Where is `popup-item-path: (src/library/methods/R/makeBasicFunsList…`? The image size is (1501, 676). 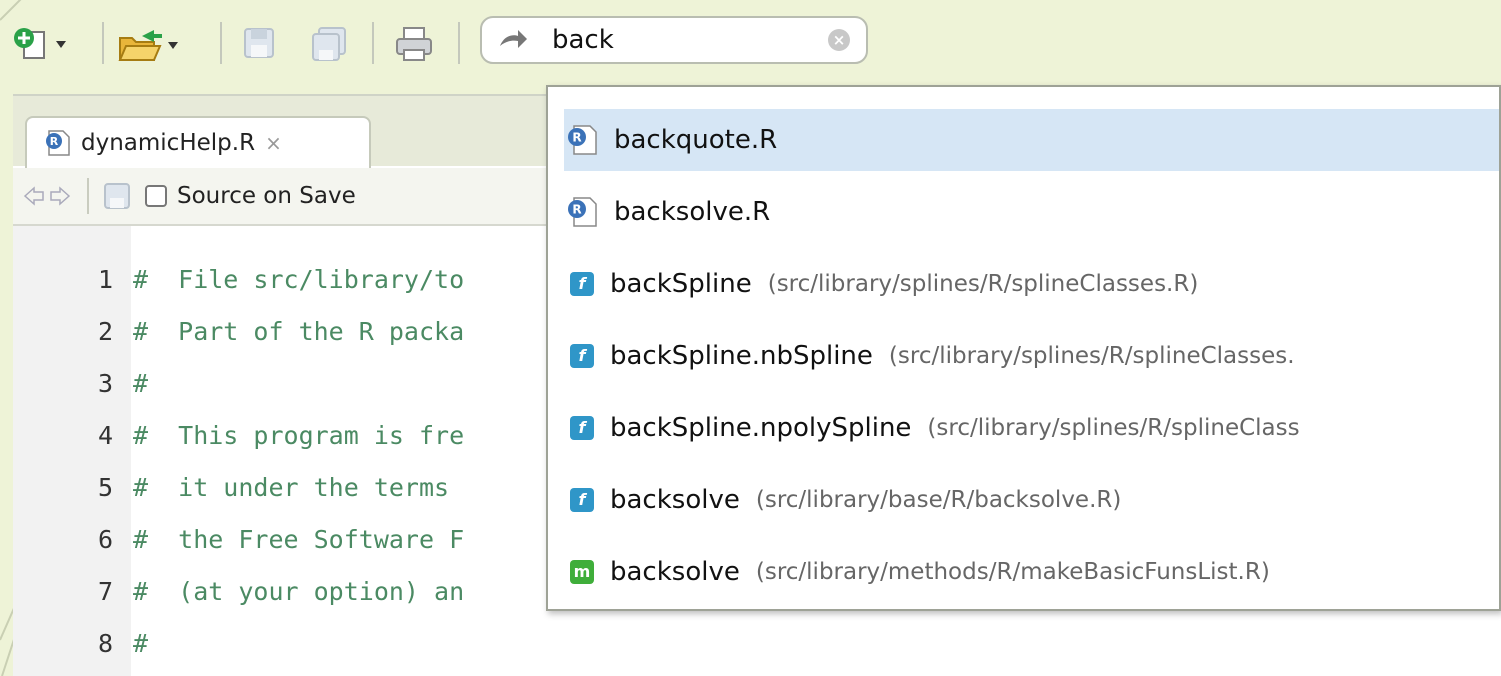 popup-item-path: (src/library/methods/R/makeBasicFunsList… is located at coordinates (1012, 572).